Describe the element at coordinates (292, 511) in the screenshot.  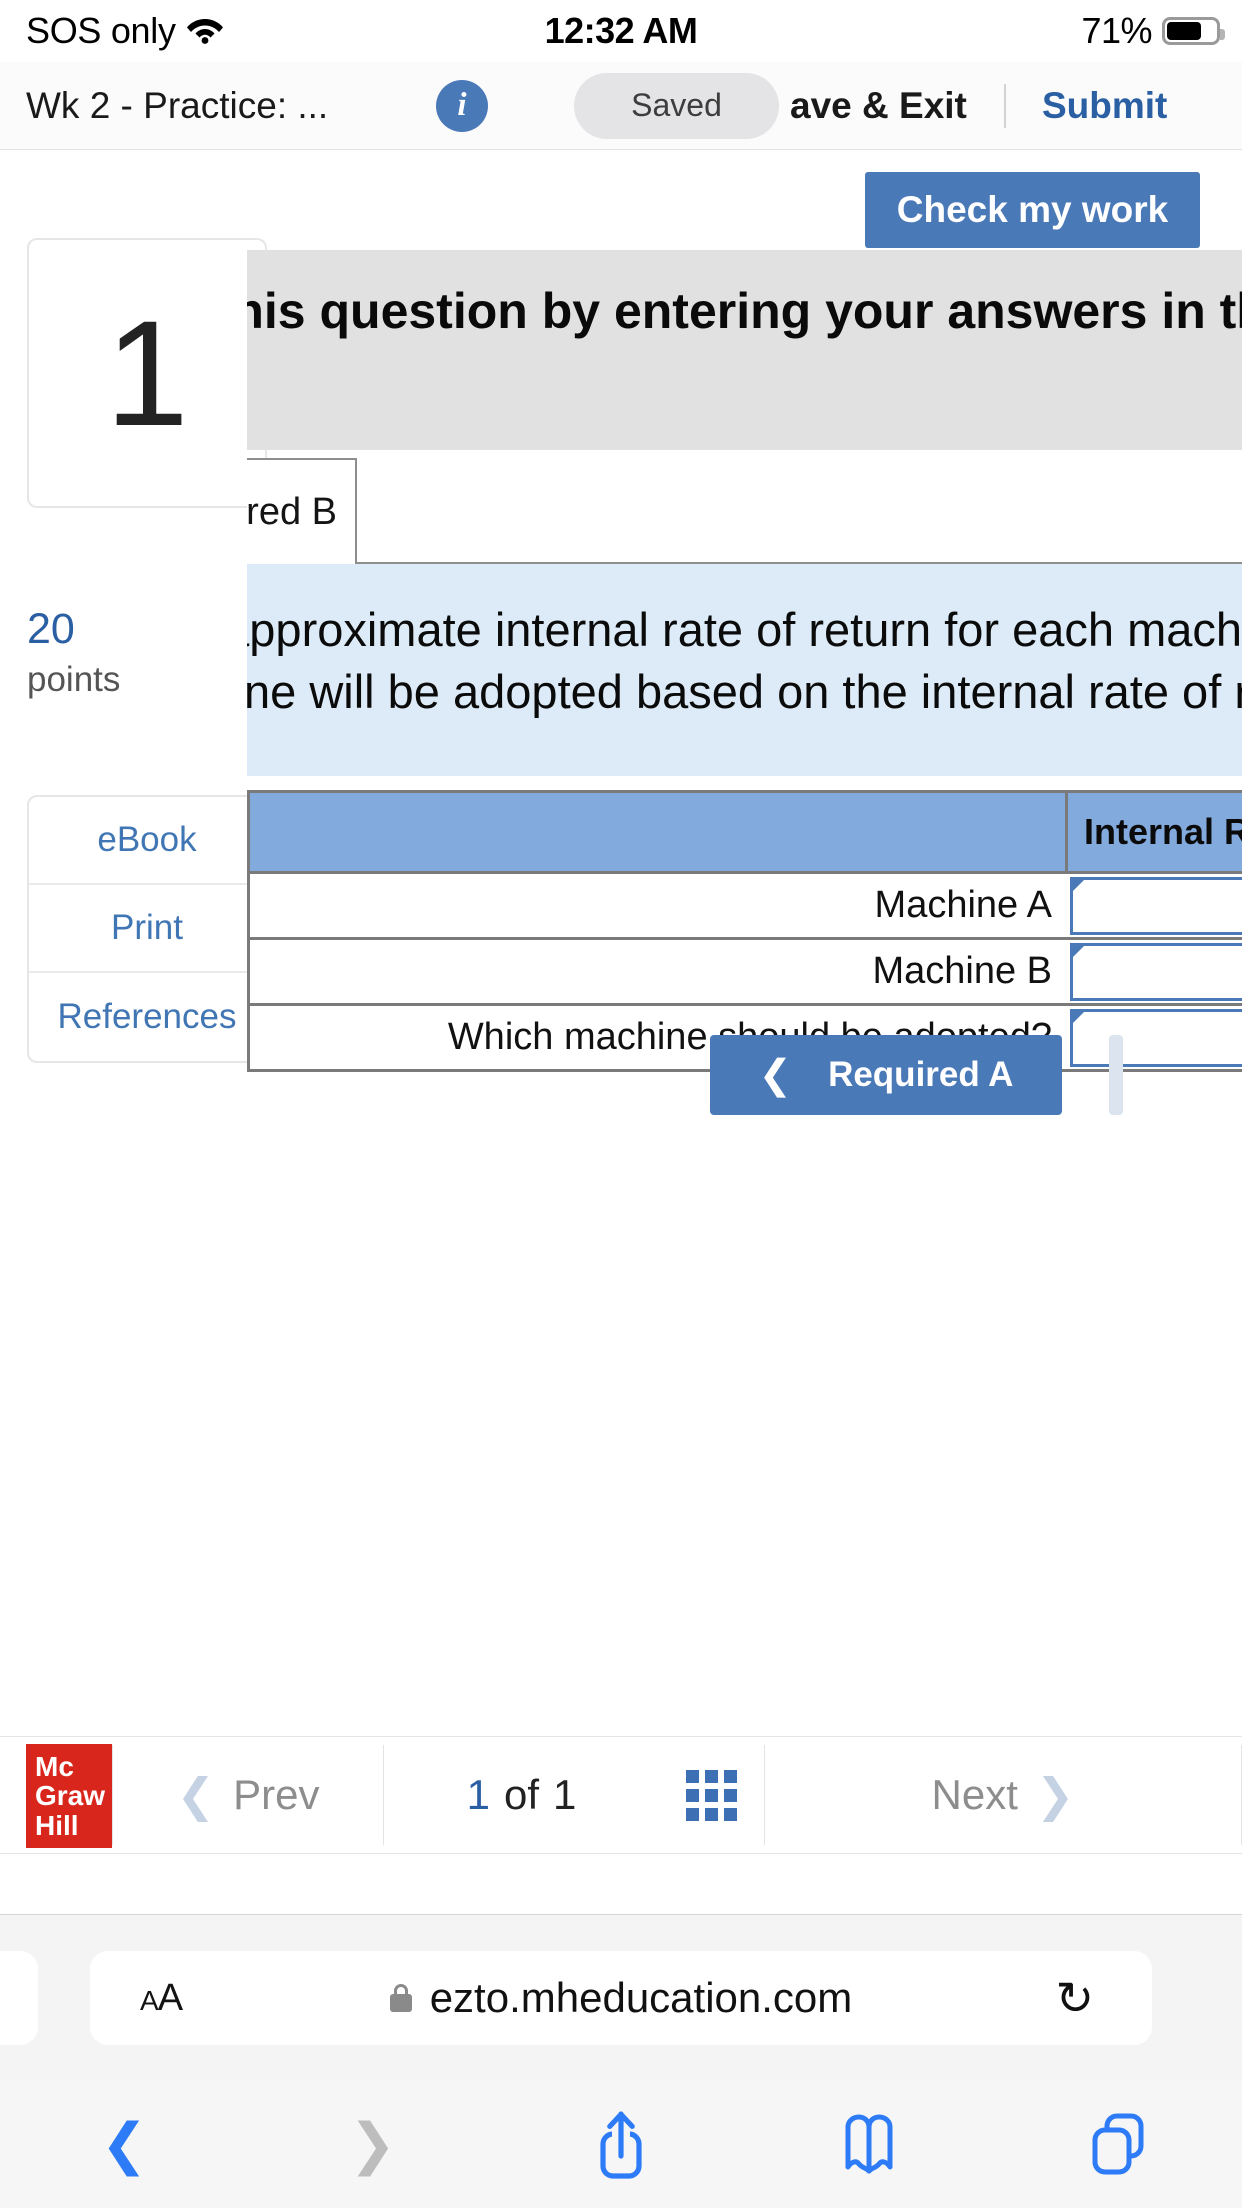
I see `tab-required-b-label: ired B` at that location.